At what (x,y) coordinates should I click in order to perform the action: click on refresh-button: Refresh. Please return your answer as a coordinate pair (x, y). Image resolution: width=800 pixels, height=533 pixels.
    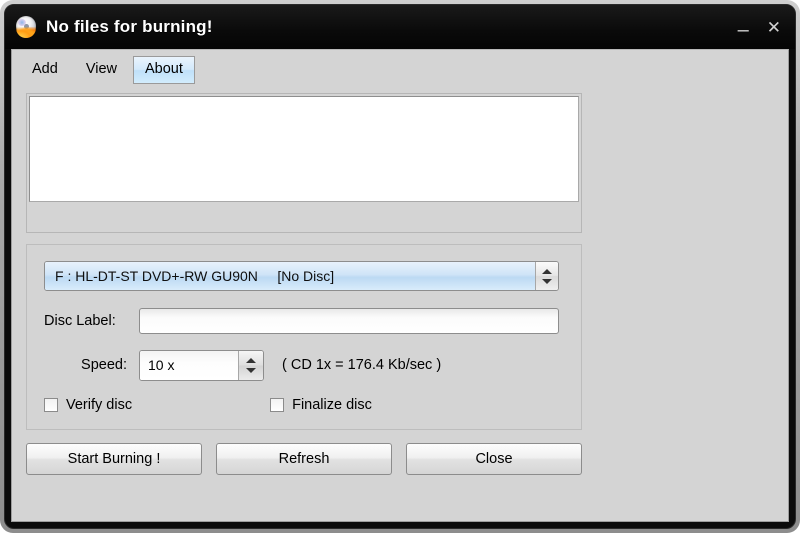
    Looking at the image, I should click on (304, 459).